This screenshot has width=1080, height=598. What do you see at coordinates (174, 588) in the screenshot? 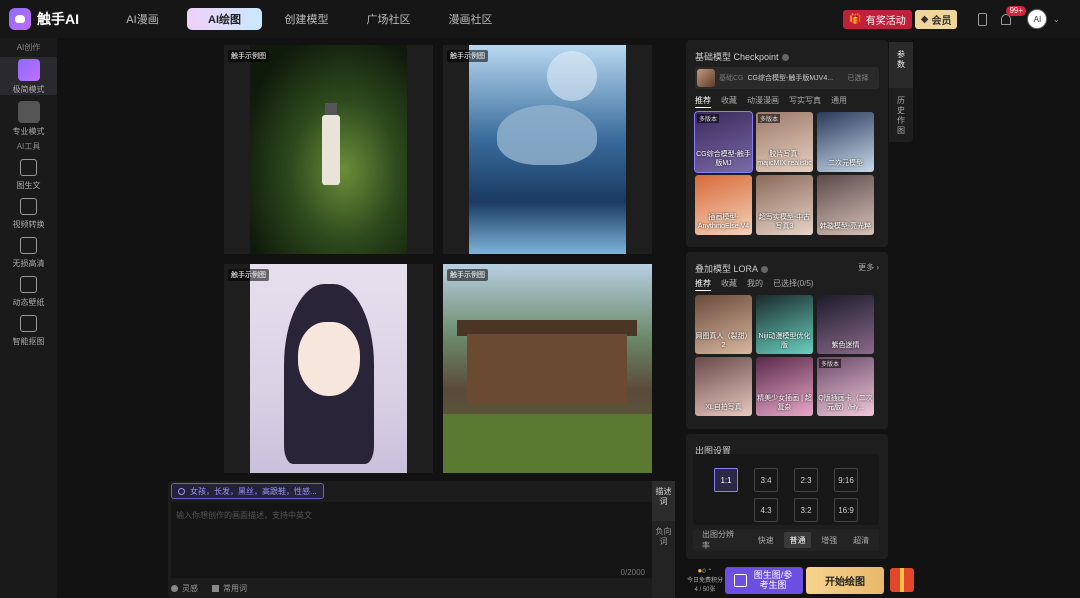
I see `bulb-icon` at bounding box center [174, 588].